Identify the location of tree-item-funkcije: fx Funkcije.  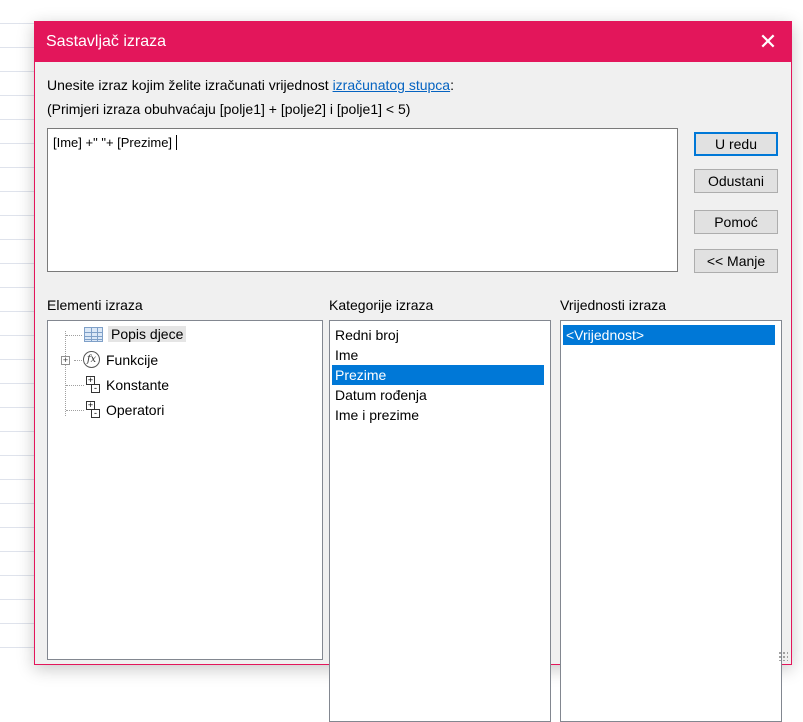
(120, 359).